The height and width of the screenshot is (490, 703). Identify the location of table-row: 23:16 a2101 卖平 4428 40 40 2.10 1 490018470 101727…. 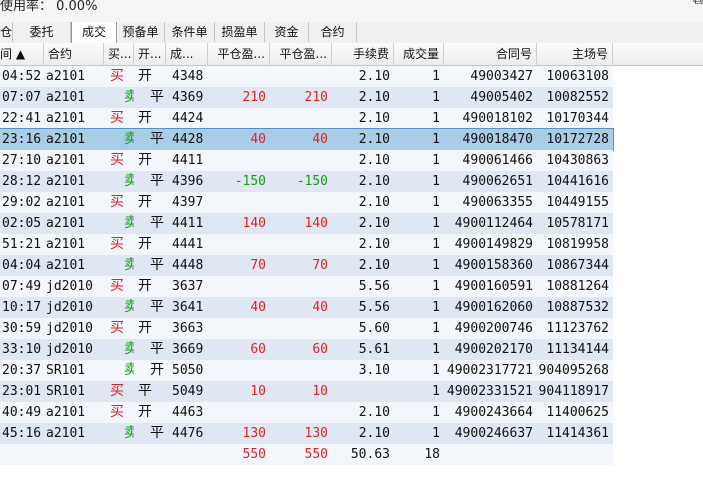
(351, 139).